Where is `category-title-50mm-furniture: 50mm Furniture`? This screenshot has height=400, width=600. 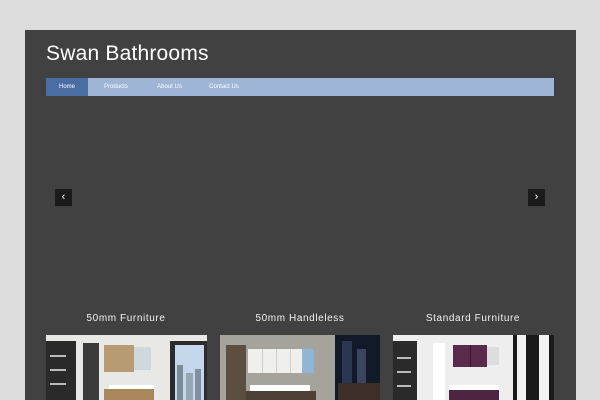 category-title-50mm-furniture: 50mm Furniture is located at coordinates (126, 318).